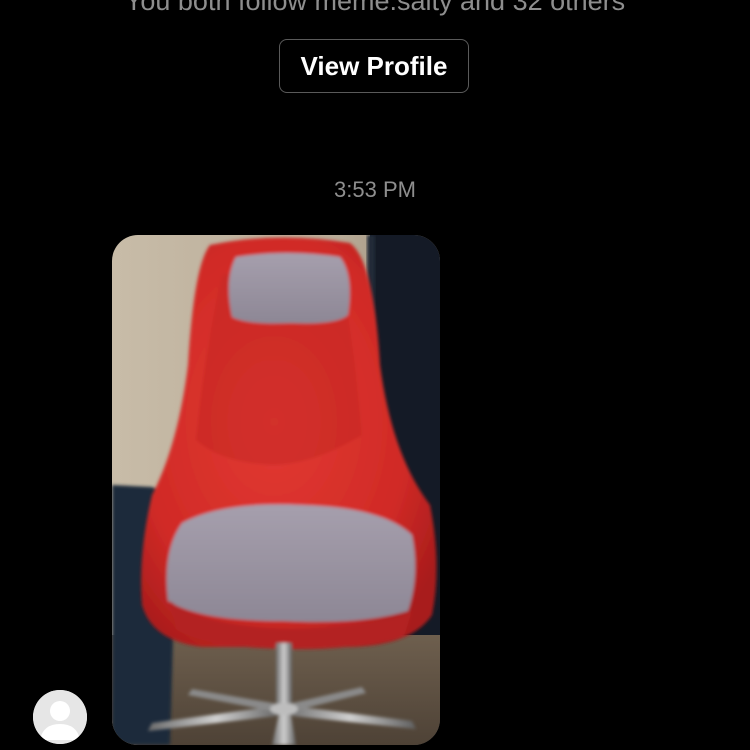 The width and height of the screenshot is (750, 750). What do you see at coordinates (374, 66) in the screenshot?
I see `view-profile-button: View Profile` at bounding box center [374, 66].